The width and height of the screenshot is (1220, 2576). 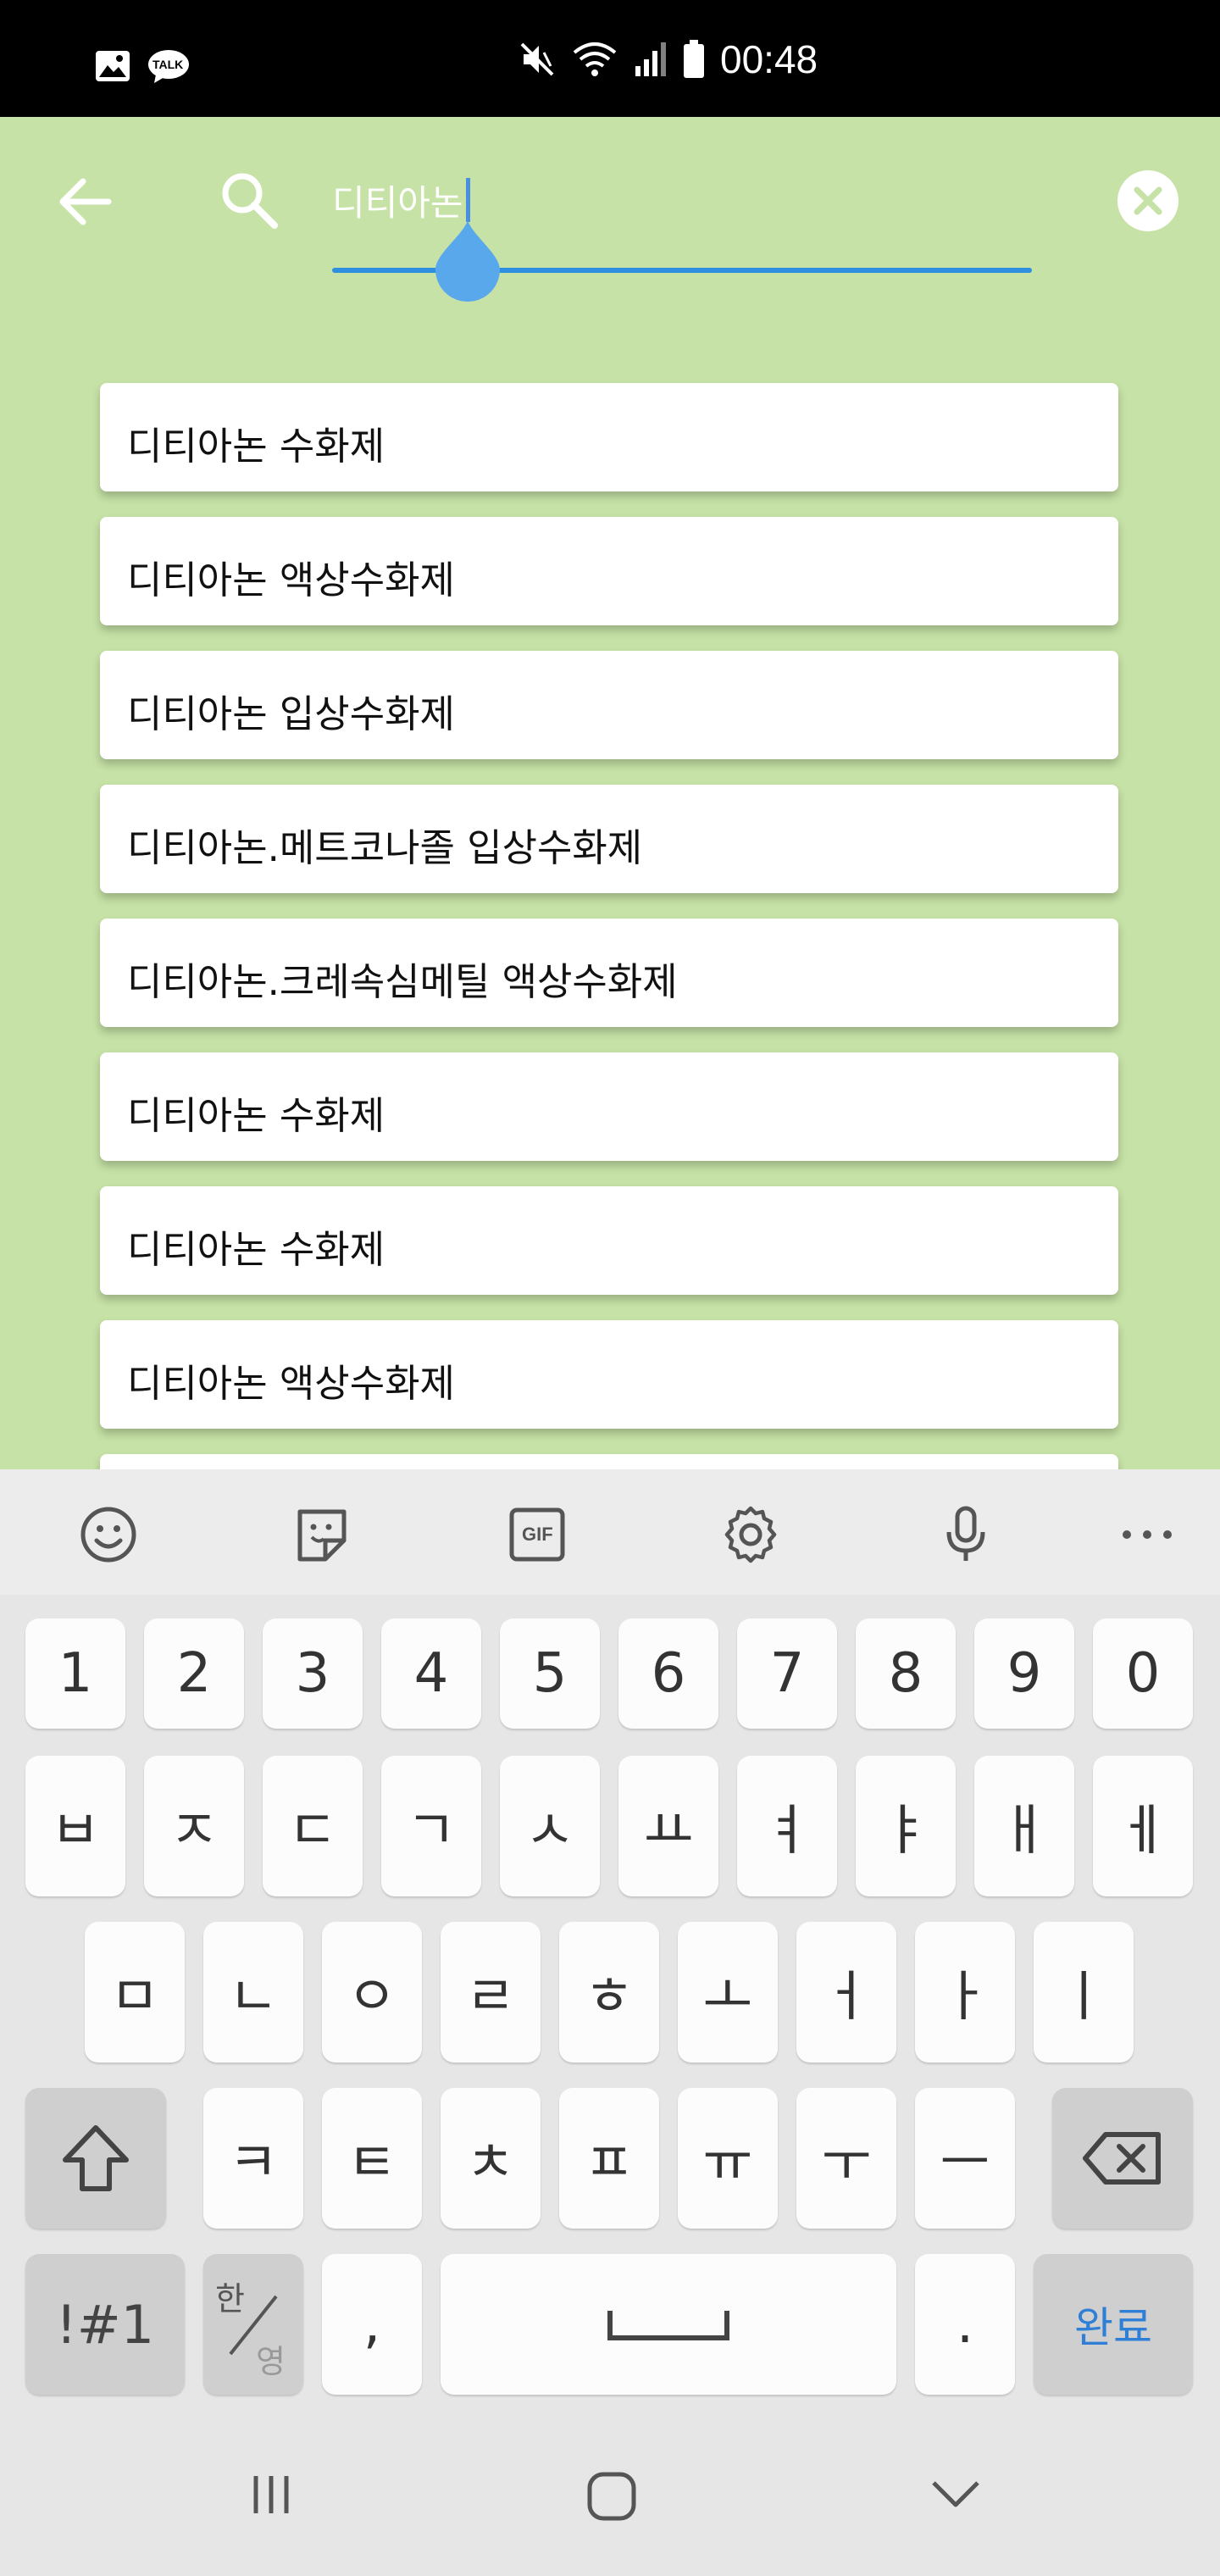 I want to click on search-icon, so click(x=250, y=201).